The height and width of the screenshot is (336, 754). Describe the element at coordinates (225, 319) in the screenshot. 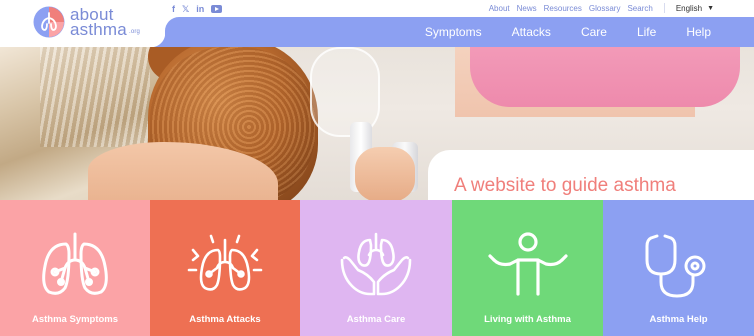

I see `tile-label: Asthma Attacks` at that location.